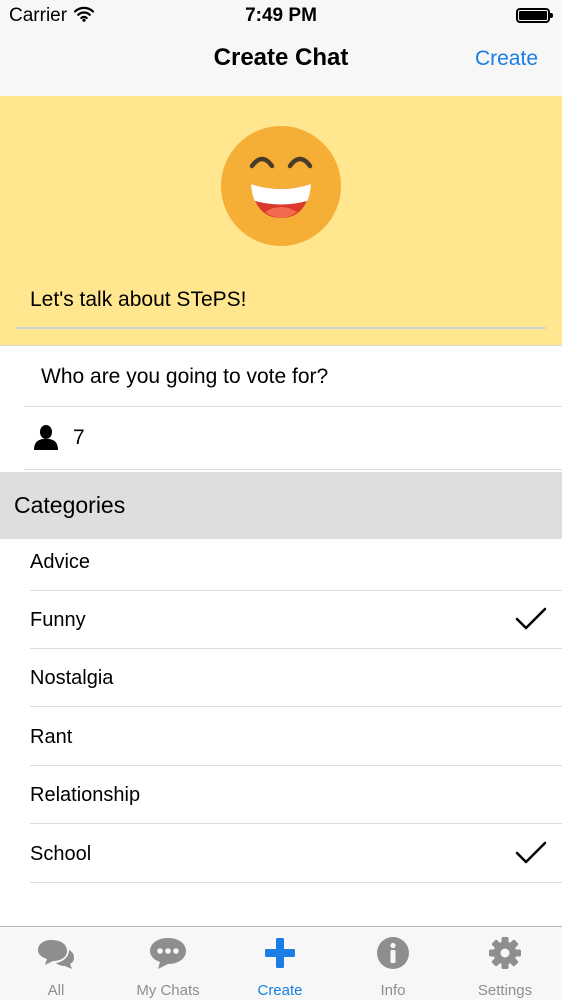  I want to click on tab-settings: Settings, so click(505, 964).